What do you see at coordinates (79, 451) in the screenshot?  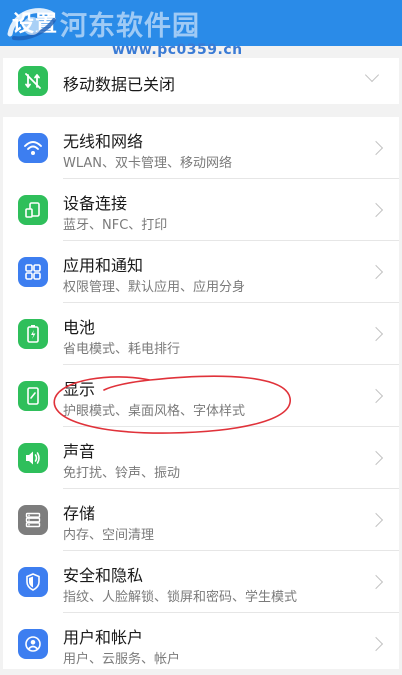 I see `settings-item-title: 声音` at bounding box center [79, 451].